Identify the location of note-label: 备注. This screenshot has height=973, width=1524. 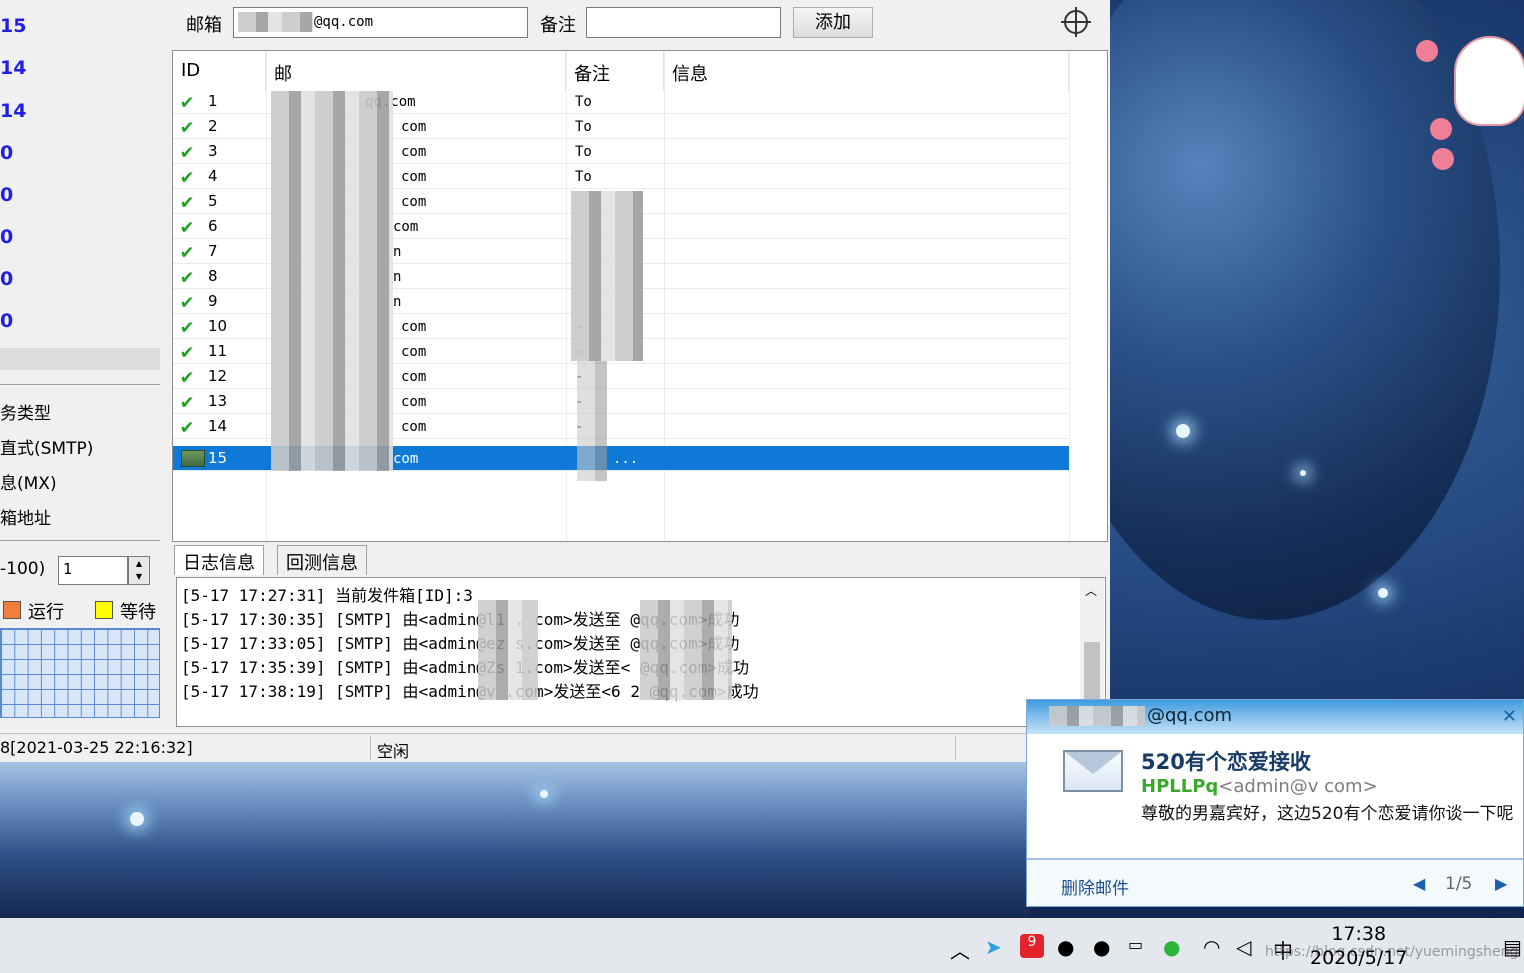
(558, 25).